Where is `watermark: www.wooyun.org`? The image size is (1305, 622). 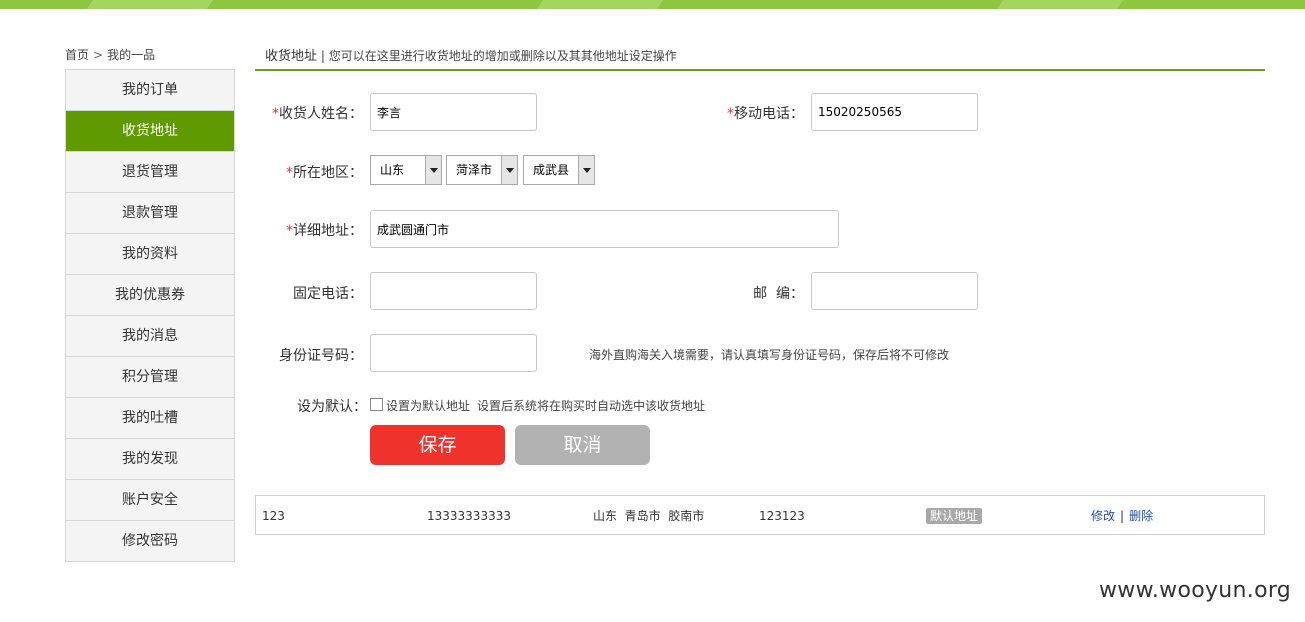 watermark: www.wooyun.org is located at coordinates (1195, 590).